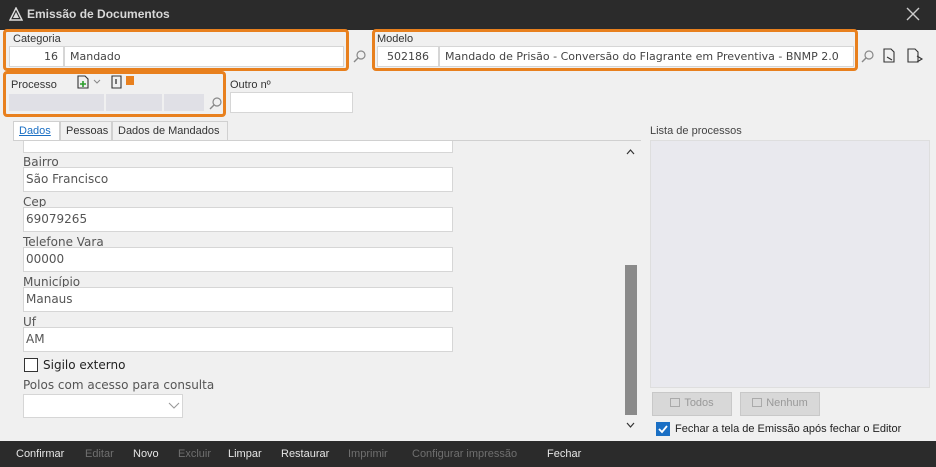 This screenshot has height=467, width=936. I want to click on tab-pessoas: Pessoas, so click(86, 131).